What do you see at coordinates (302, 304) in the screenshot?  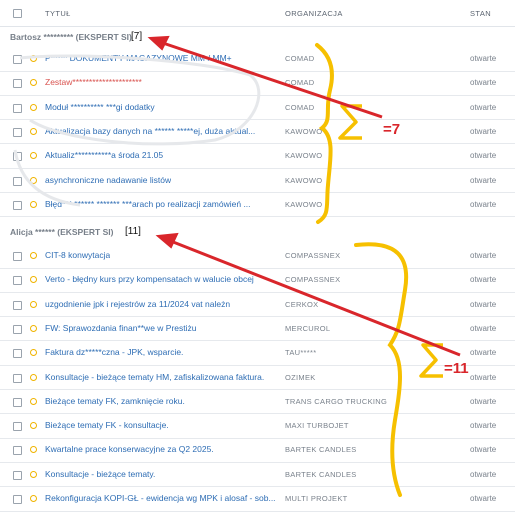 I see `organization-name: CERKOX` at bounding box center [302, 304].